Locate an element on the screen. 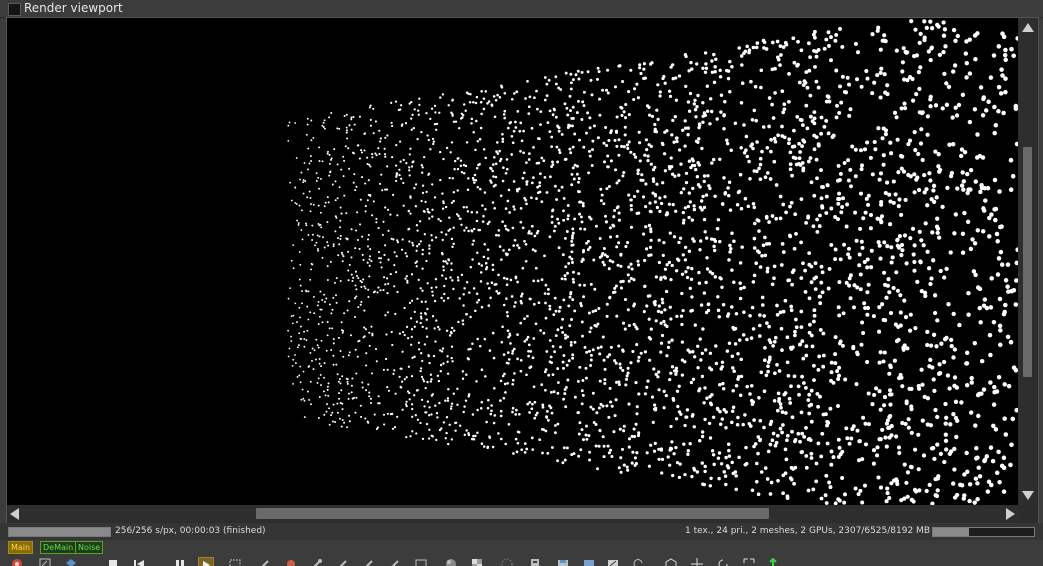 Image resolution: width=1043 pixels, height=566 pixels. memory-usage-fill is located at coordinates (951, 532).